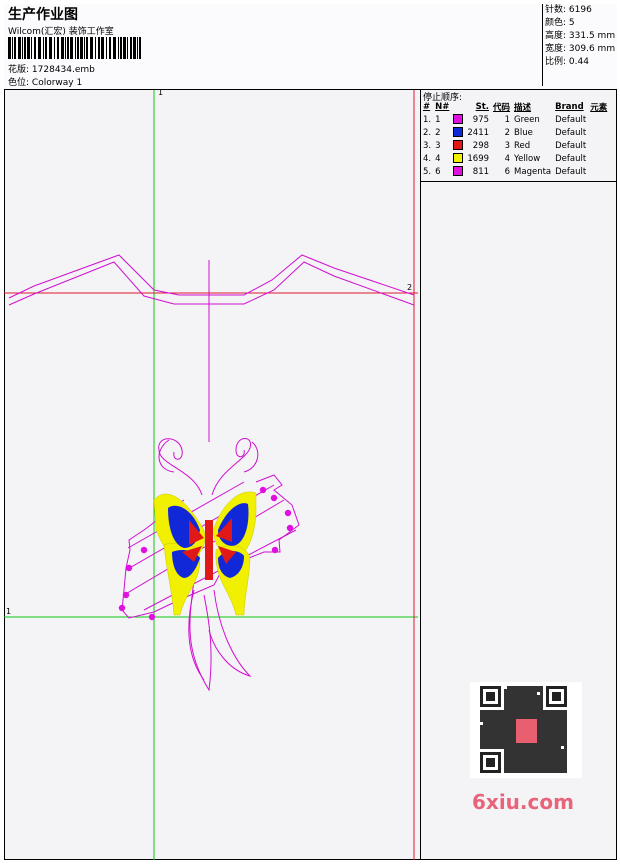 The width and height of the screenshot is (620, 864). Describe the element at coordinates (502, 108) in the screenshot. I see `column-header: 代码` at that location.